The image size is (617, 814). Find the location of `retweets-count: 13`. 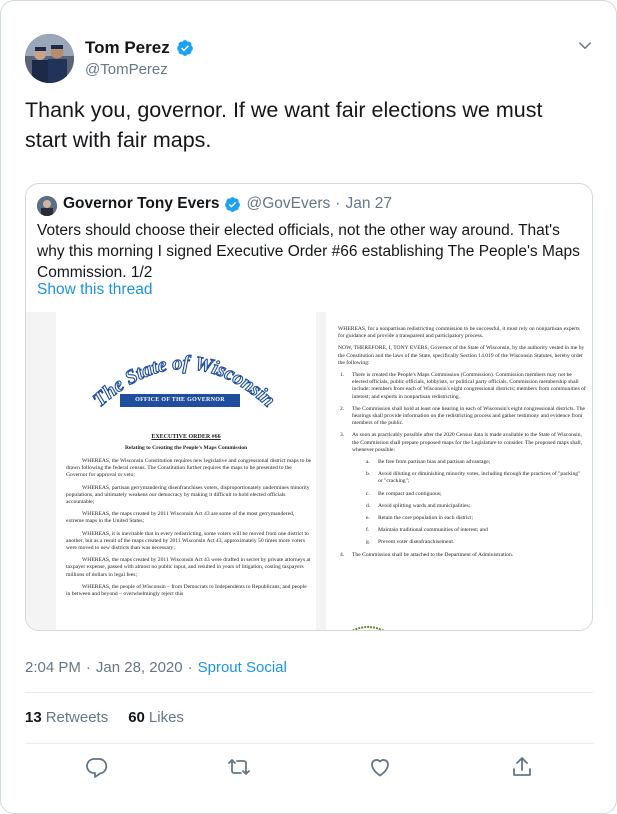

retweets-count: 13 is located at coordinates (33, 717).